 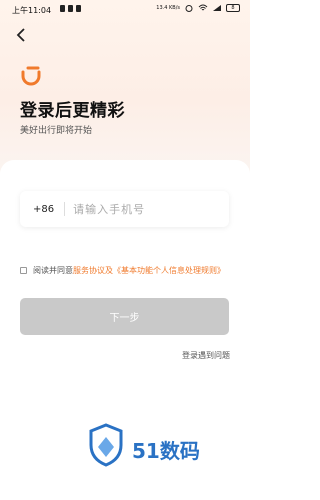 What do you see at coordinates (203, 7) in the screenshot?
I see `wifi-icon` at bounding box center [203, 7].